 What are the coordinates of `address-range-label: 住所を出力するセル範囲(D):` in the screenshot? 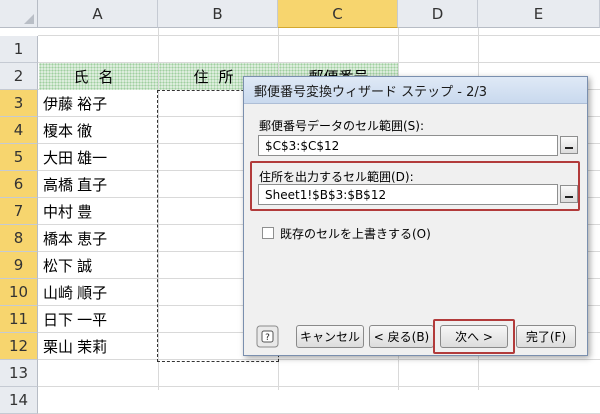 It's located at (336, 177).